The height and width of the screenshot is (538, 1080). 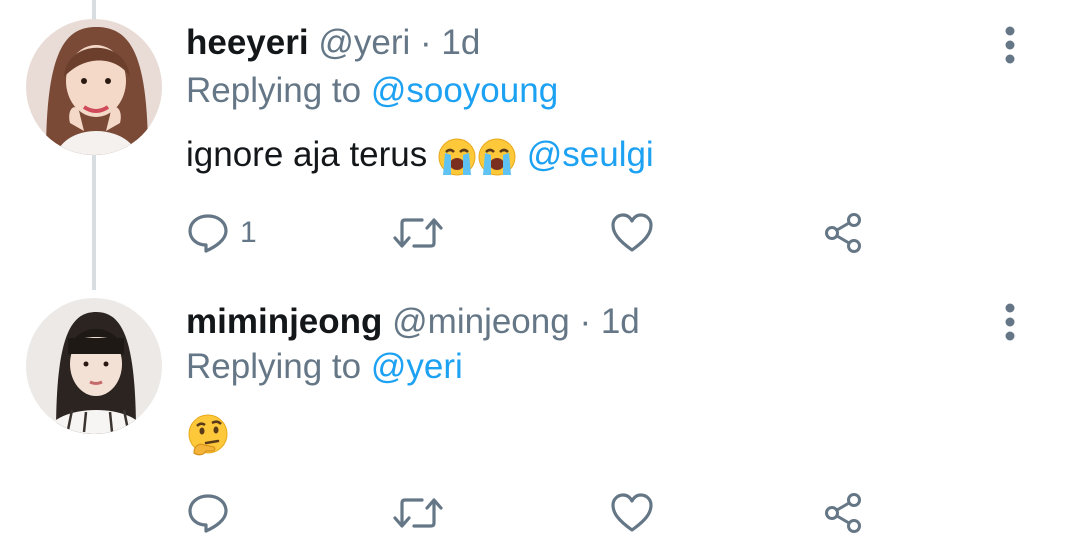 I want to click on user-handle: @minjeong, so click(x=481, y=321).